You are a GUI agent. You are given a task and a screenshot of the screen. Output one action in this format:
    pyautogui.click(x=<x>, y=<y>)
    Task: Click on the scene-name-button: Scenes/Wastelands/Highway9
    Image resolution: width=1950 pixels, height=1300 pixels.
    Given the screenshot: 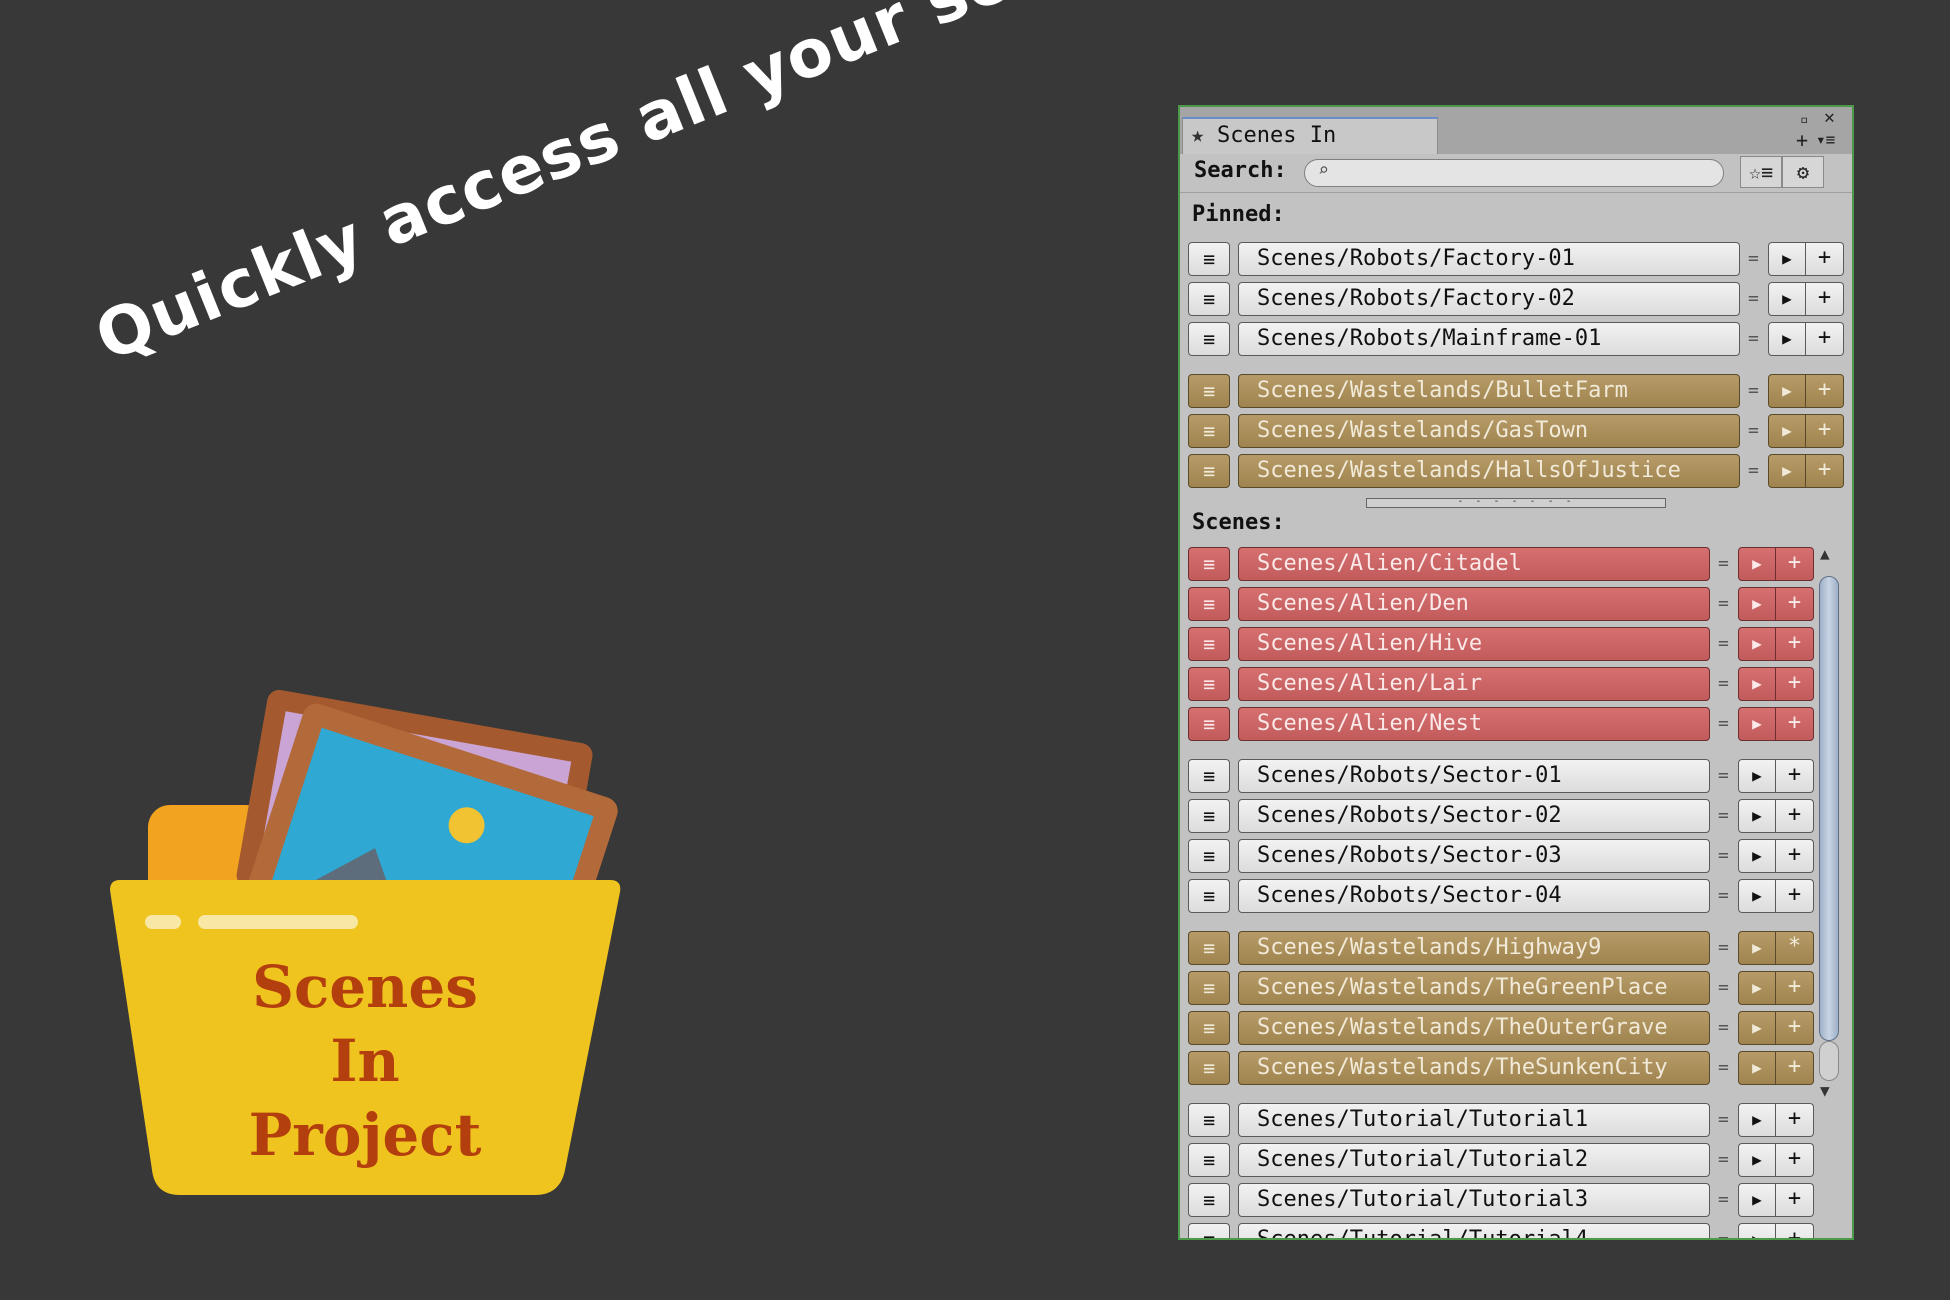 What is the action you would take?
    pyautogui.click(x=1474, y=948)
    